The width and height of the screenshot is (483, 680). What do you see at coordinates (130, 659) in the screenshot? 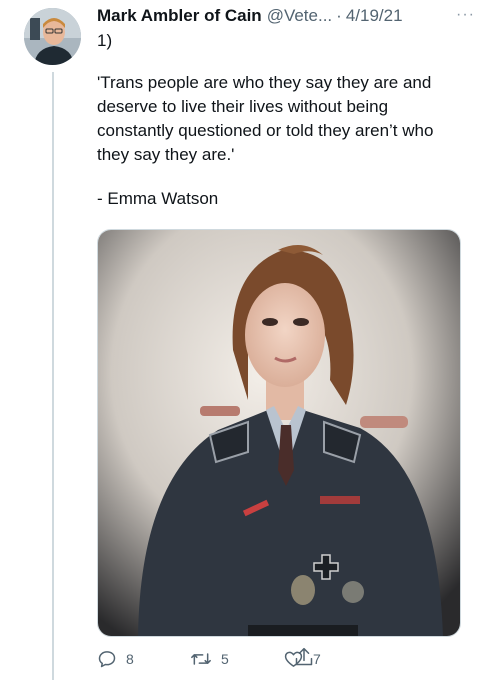
I see `reply-count: 8` at bounding box center [130, 659].